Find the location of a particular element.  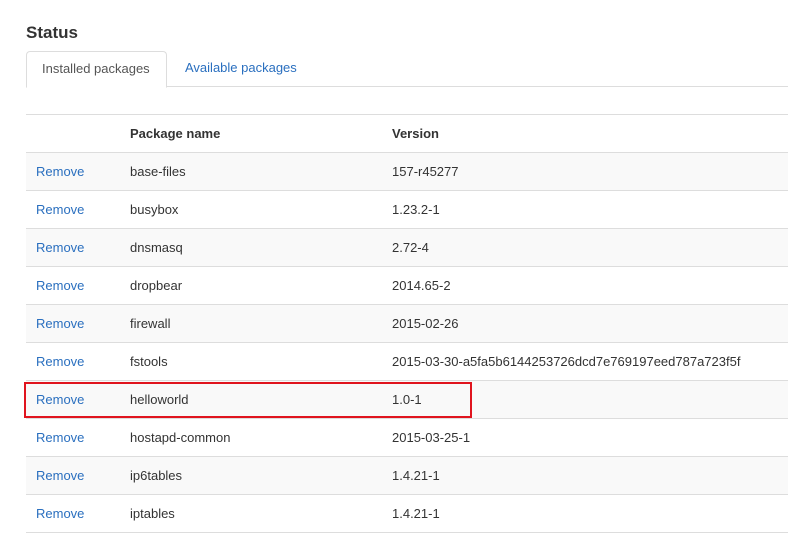

table-row: Remove dnsmasq 2.72-4 is located at coordinates (407, 247).